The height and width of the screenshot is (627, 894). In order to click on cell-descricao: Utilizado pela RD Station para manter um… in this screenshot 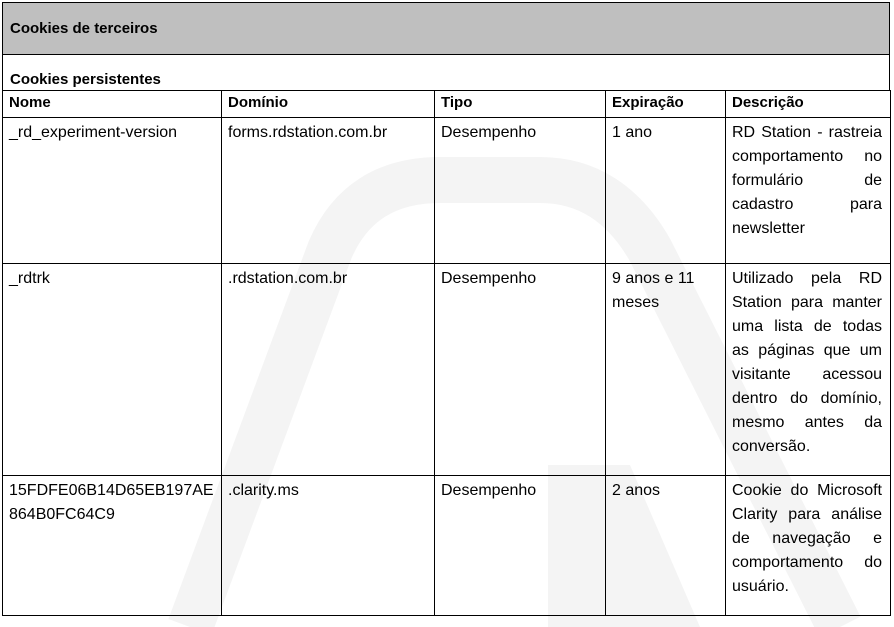, I will do `click(808, 369)`.